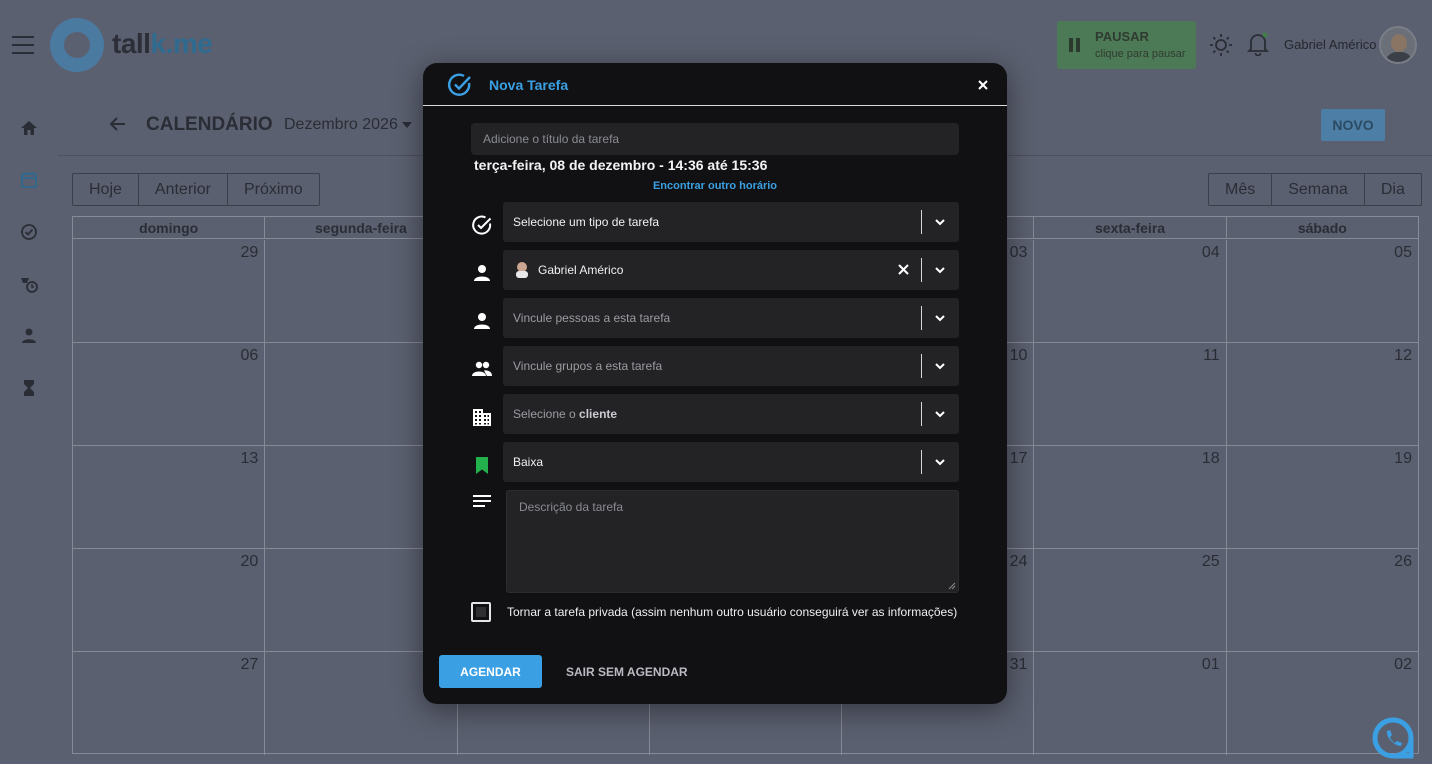  What do you see at coordinates (249, 458) in the screenshot?
I see `day-number: 13` at bounding box center [249, 458].